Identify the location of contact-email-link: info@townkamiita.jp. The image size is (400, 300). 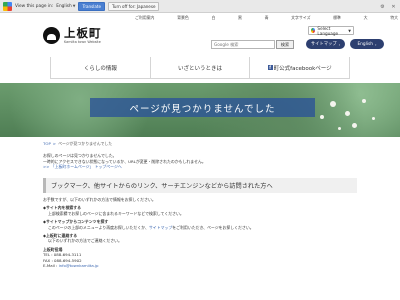
(79, 265).